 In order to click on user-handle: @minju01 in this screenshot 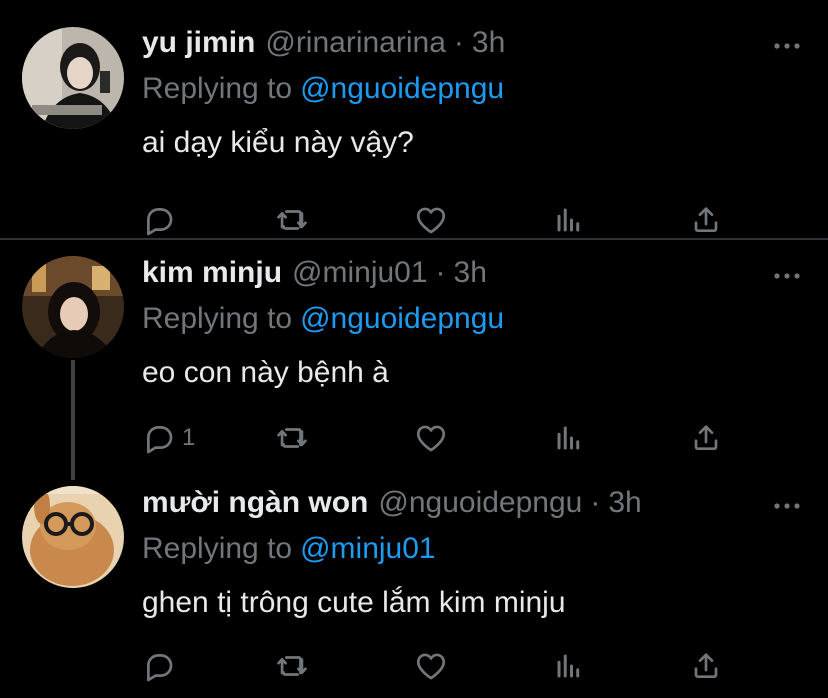, I will do `click(360, 272)`.